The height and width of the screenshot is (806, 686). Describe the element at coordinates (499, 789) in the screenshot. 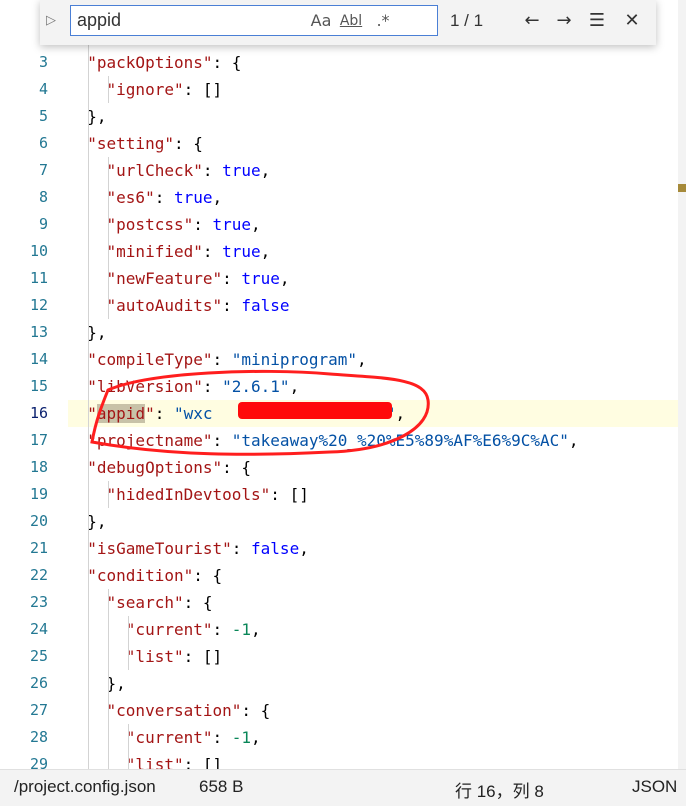

I see `status-cursor-position: 行 16，列 8` at that location.